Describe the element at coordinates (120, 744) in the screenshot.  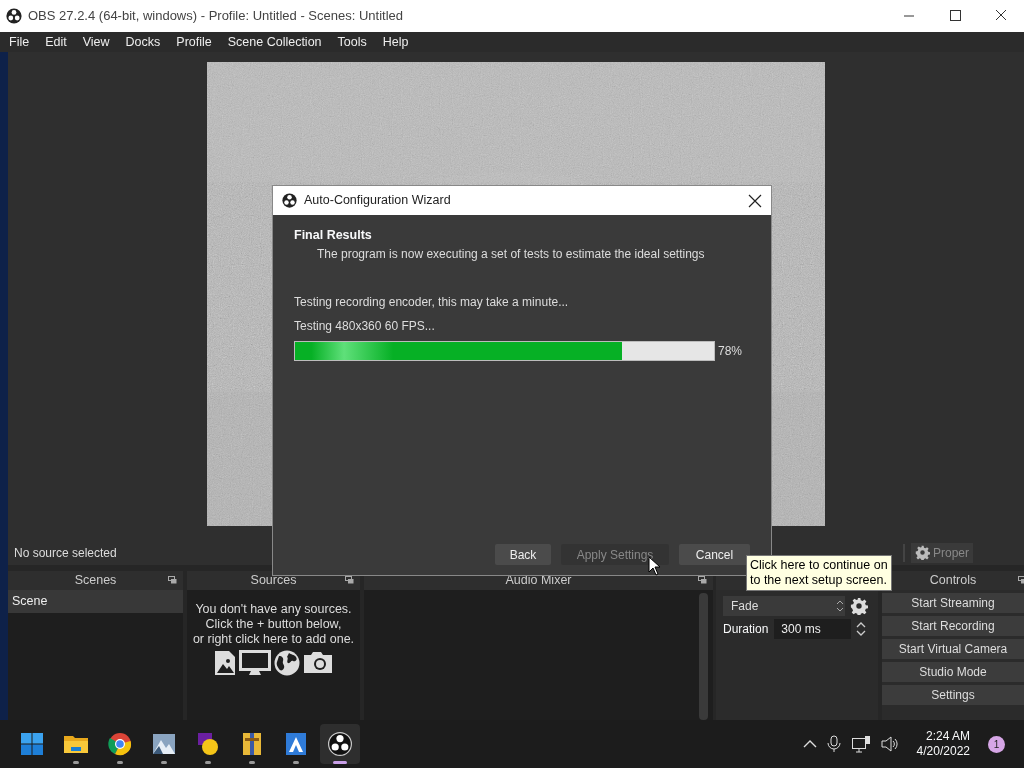
I see `browser-icon` at that location.